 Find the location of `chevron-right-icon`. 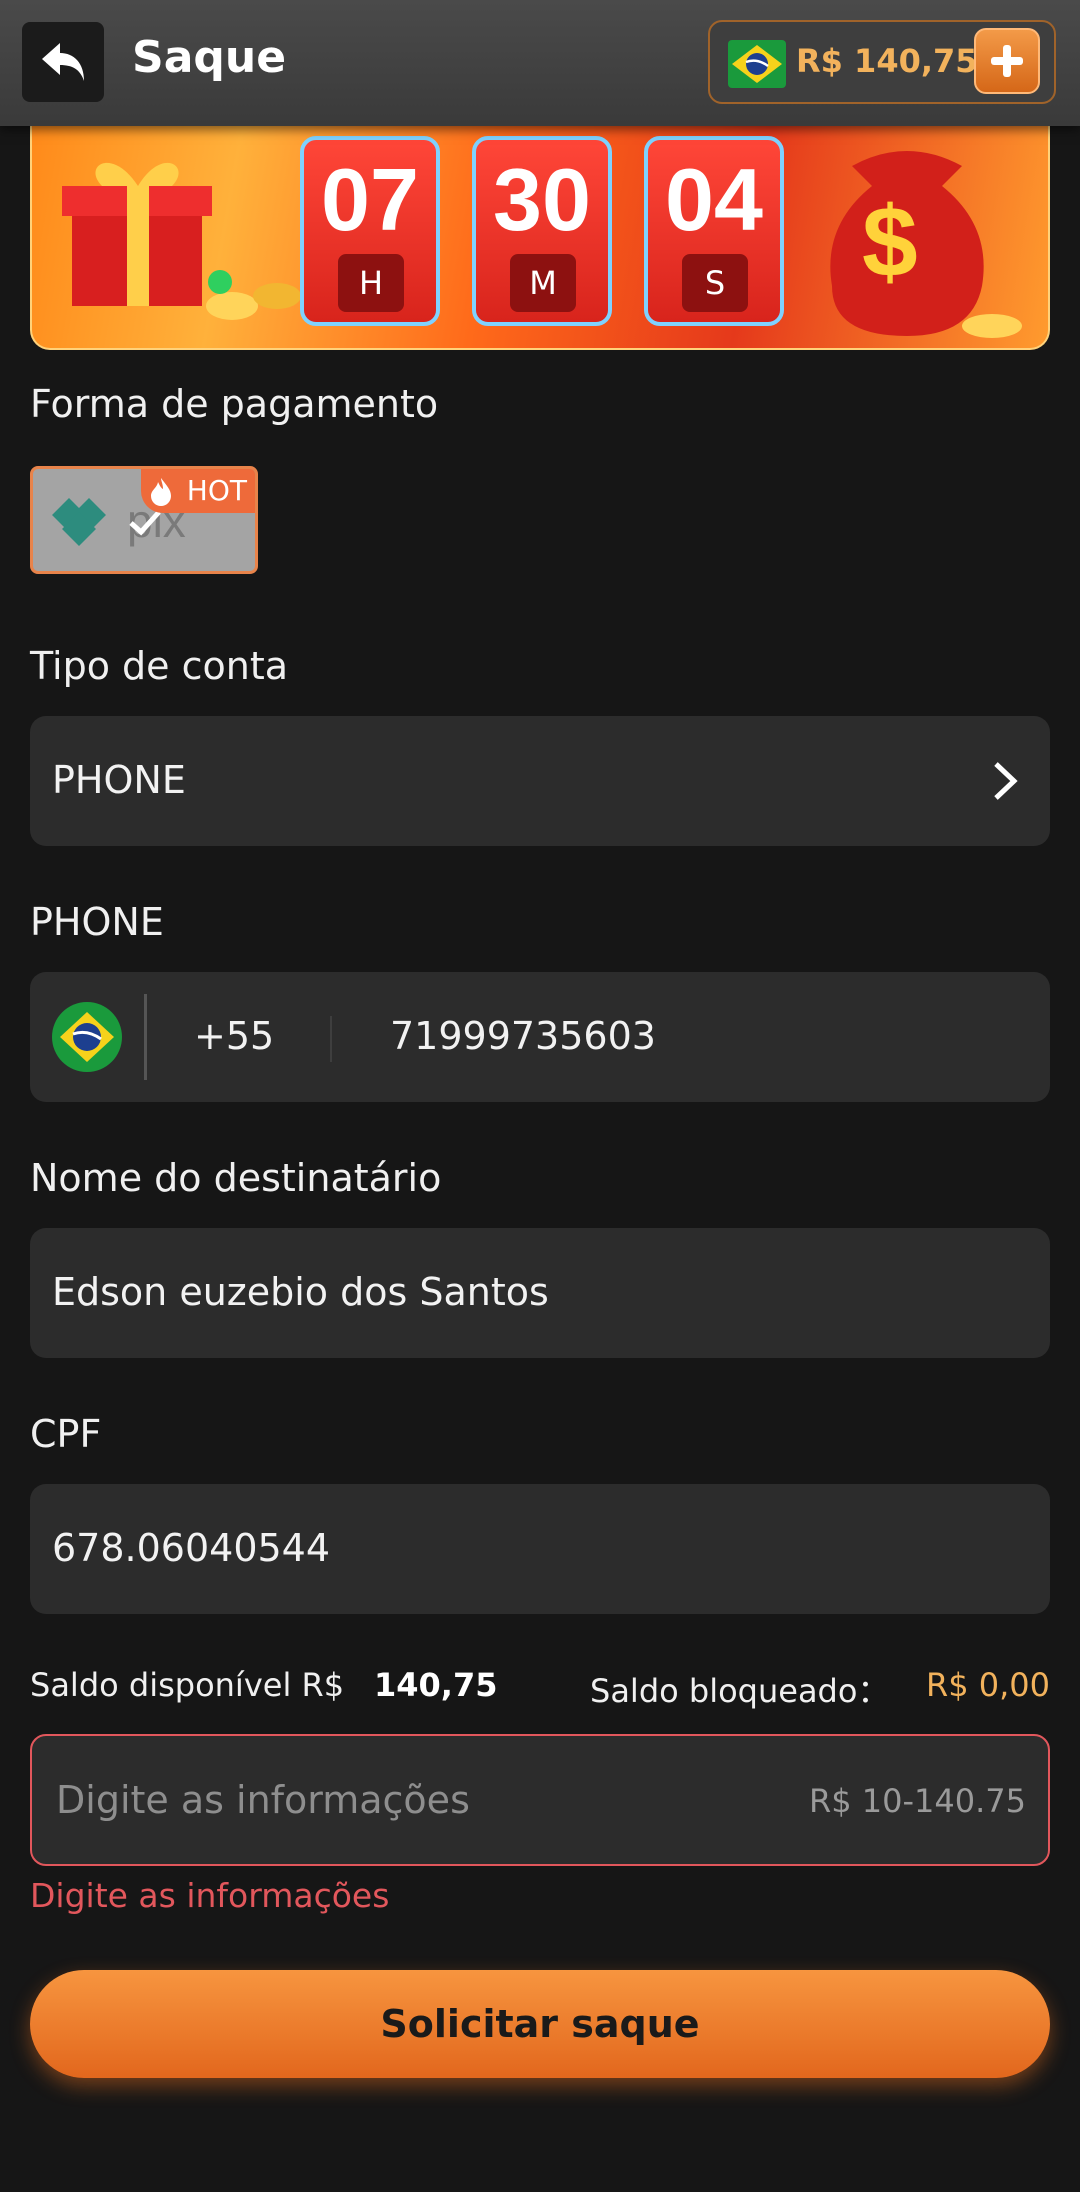

chevron-right-icon is located at coordinates (1006, 781).